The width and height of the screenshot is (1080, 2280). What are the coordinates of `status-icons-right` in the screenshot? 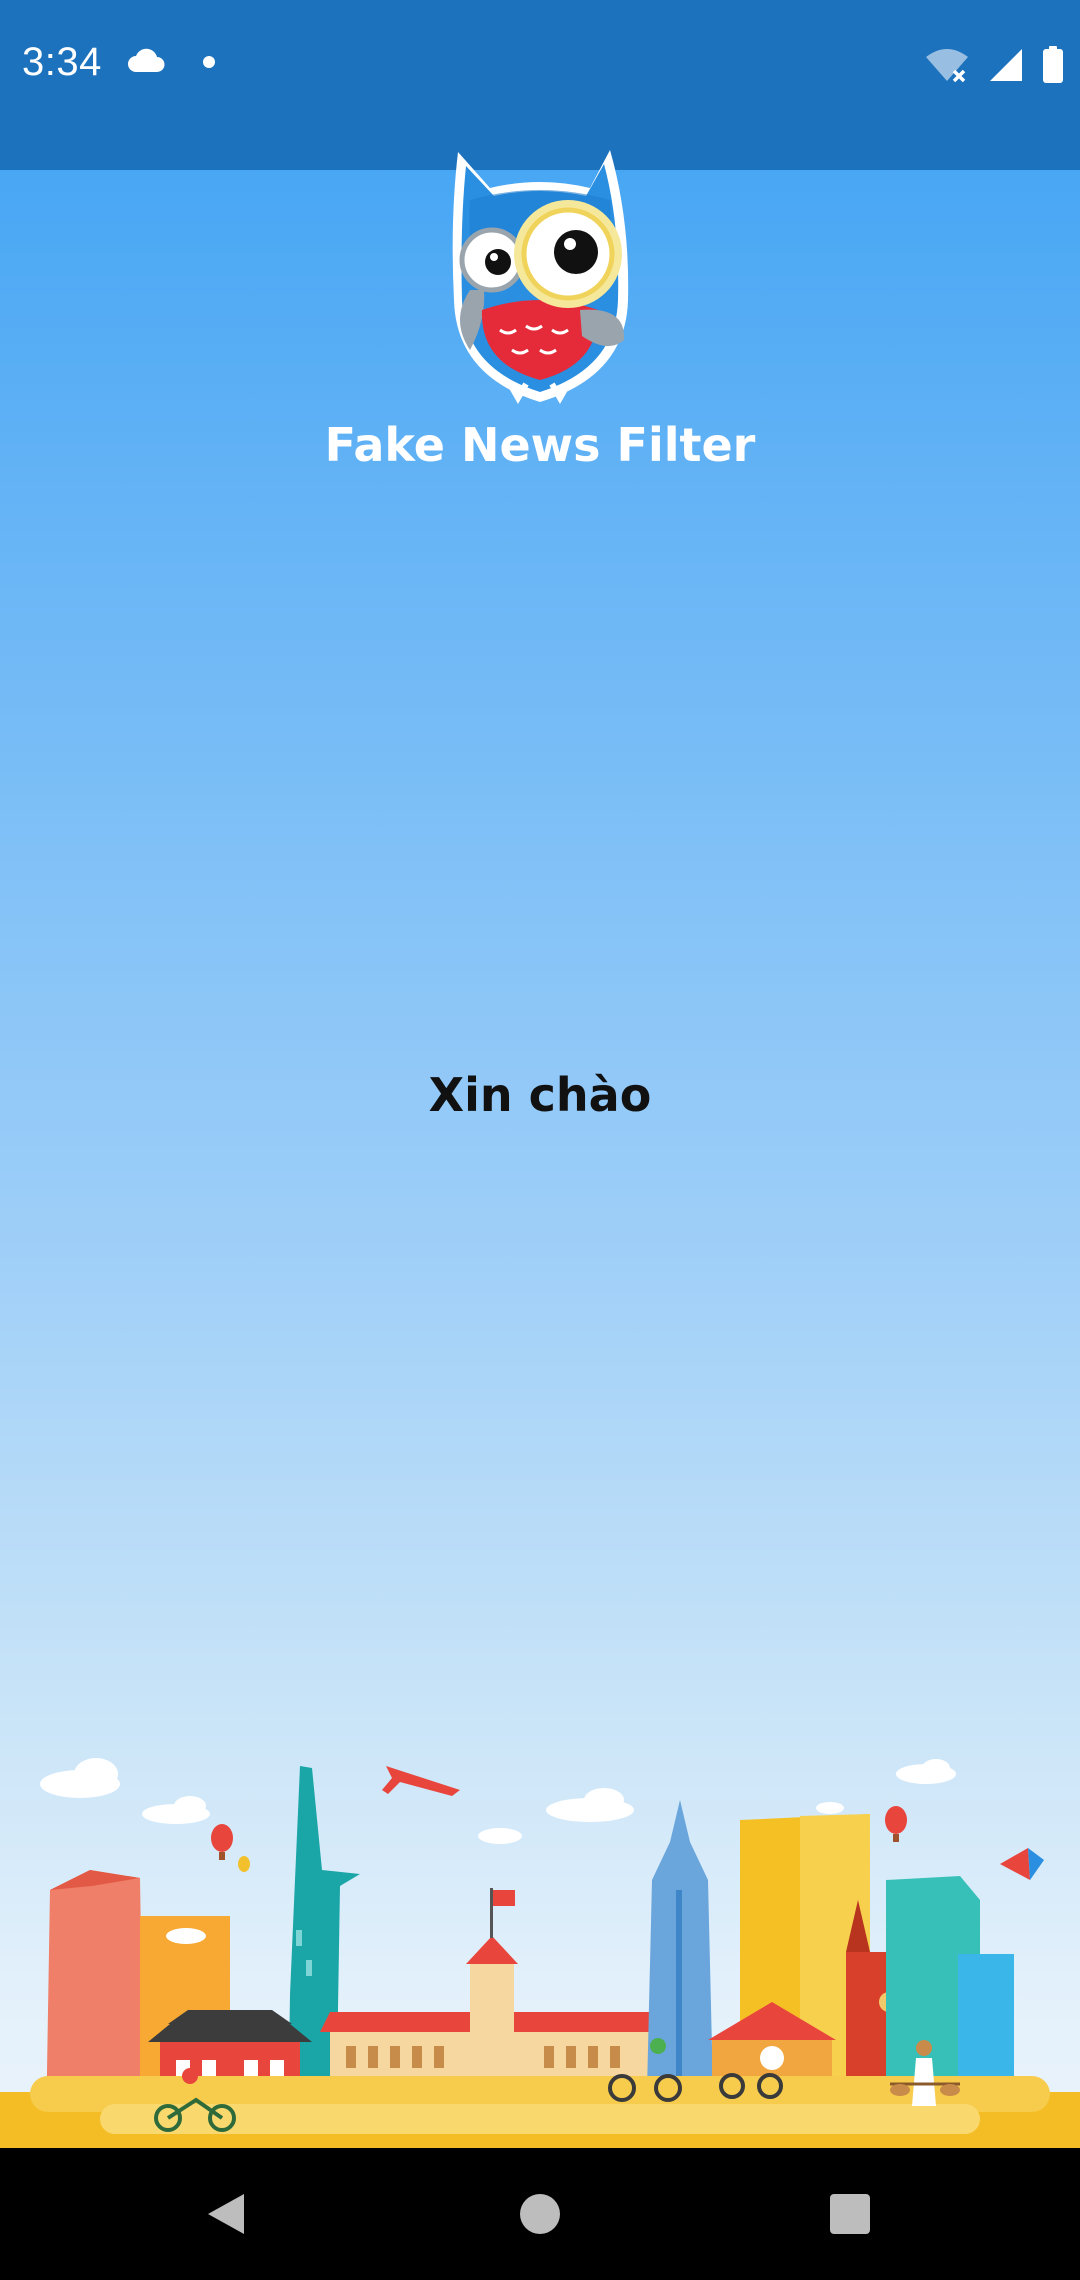 It's located at (994, 67).